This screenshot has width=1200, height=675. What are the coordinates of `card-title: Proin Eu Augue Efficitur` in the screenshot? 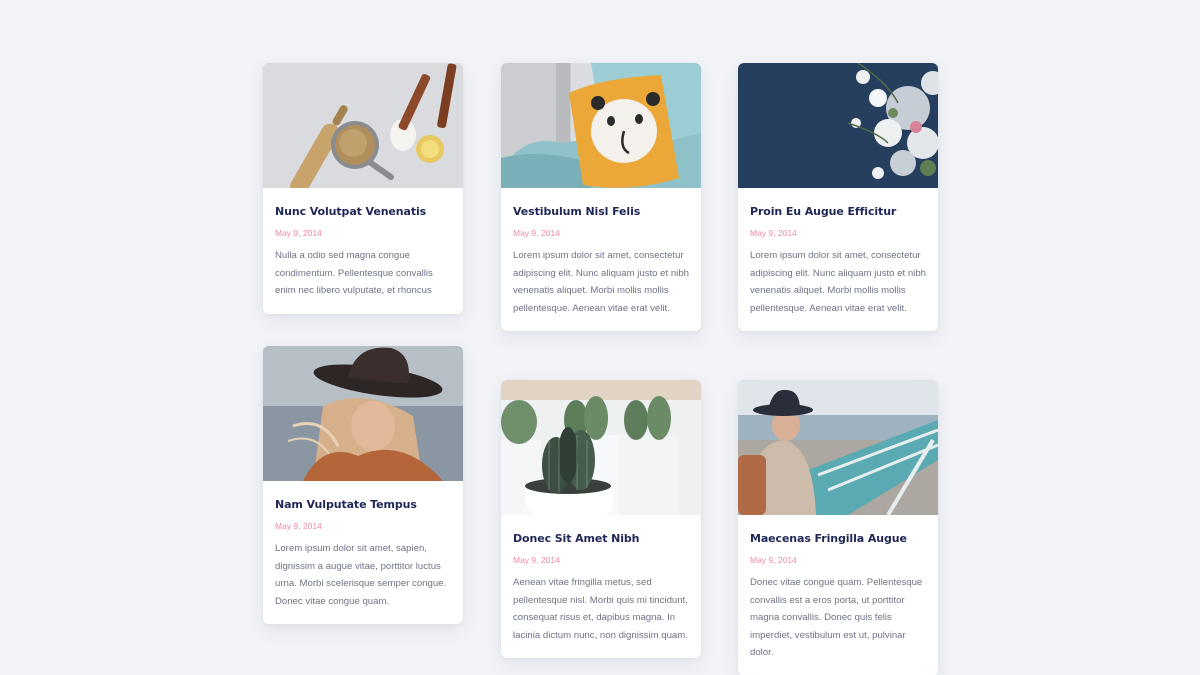 It's located at (838, 212).